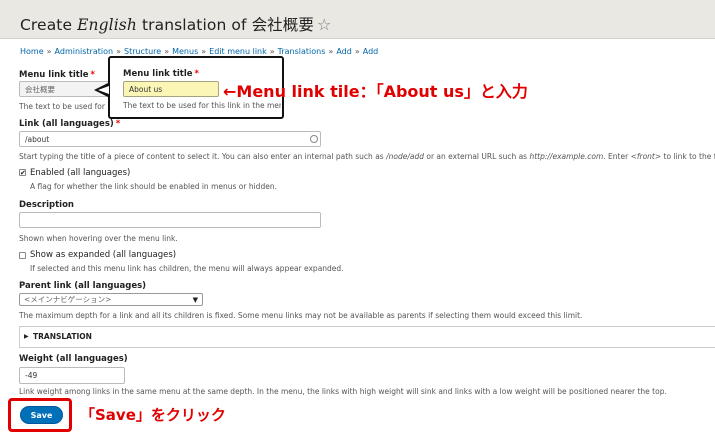 Image resolution: width=715 pixels, height=434 pixels. Describe the element at coordinates (41, 415) in the screenshot. I see `save-button: Save` at that location.